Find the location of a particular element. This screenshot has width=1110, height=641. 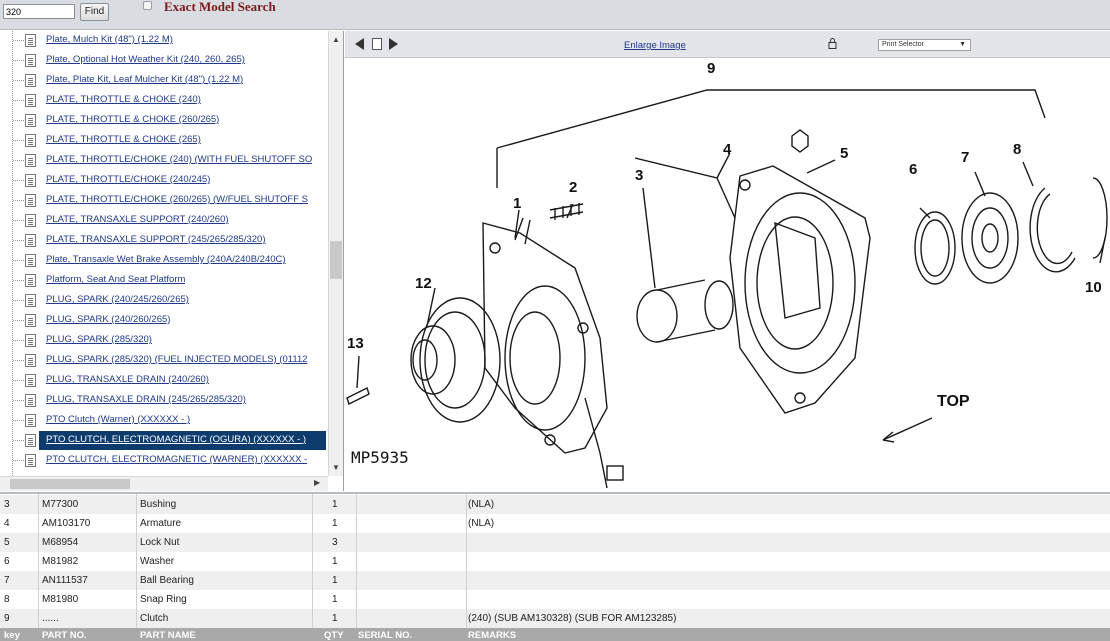

chevron-down-icon: ▼ is located at coordinates (962, 44).